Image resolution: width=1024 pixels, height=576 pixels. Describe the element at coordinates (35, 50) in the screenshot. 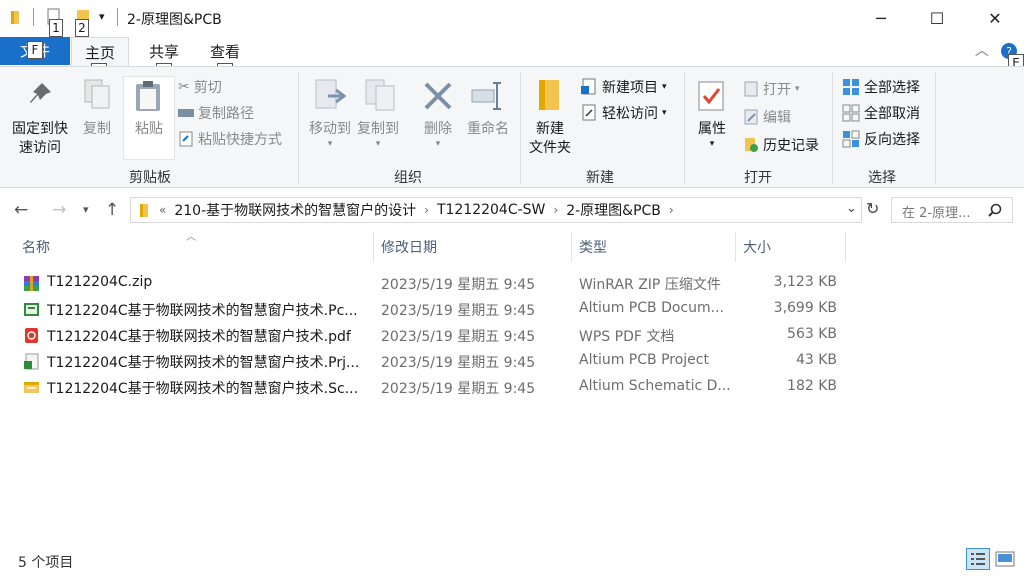

I see `tab-file-key-badge: F` at that location.